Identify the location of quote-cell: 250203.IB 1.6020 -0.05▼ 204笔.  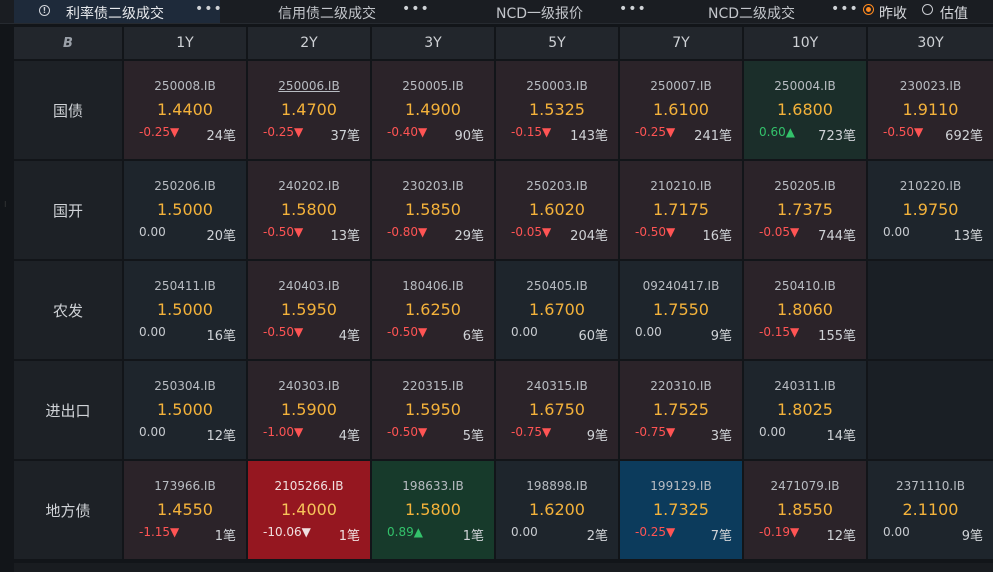
(557, 210).